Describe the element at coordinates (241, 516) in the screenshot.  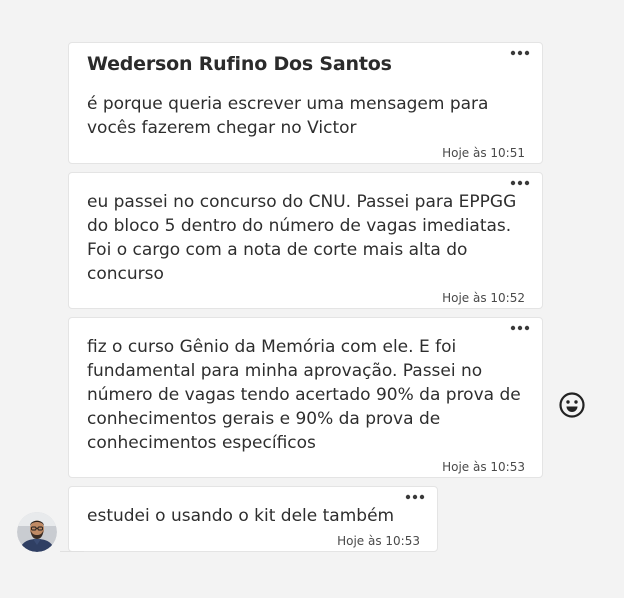
I see `message-text: estudei o usando o kit dele também` at that location.